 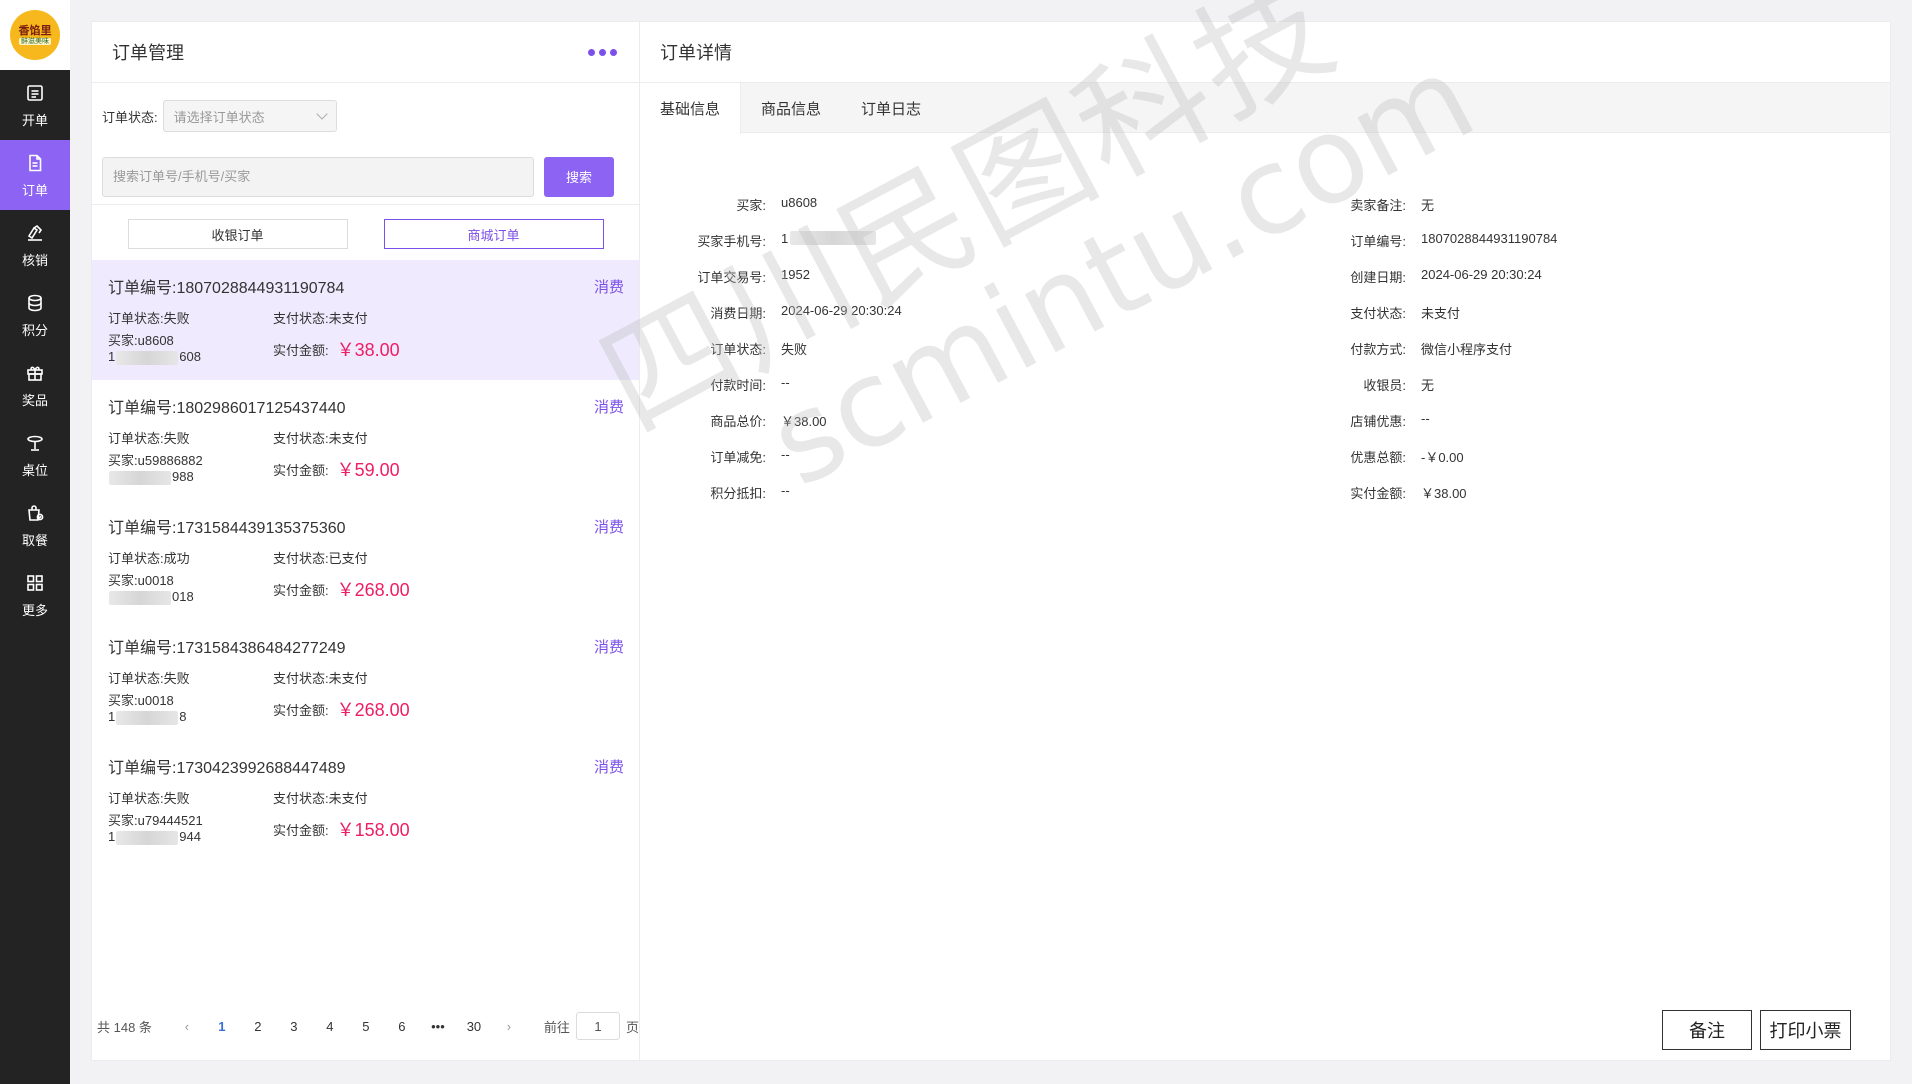 What do you see at coordinates (35, 41) in the screenshot?
I see `logo-subtext: 鲜滋美味` at bounding box center [35, 41].